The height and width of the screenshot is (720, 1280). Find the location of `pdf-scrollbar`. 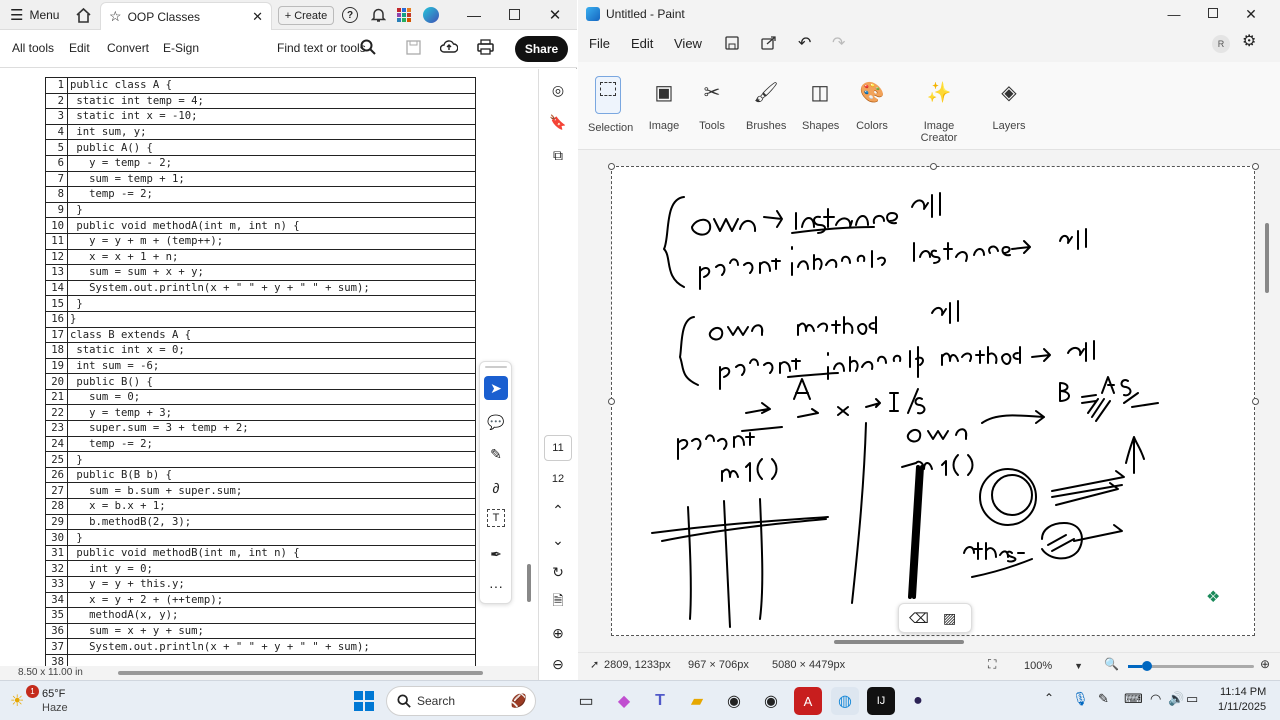

pdf-scrollbar is located at coordinates (529, 583).